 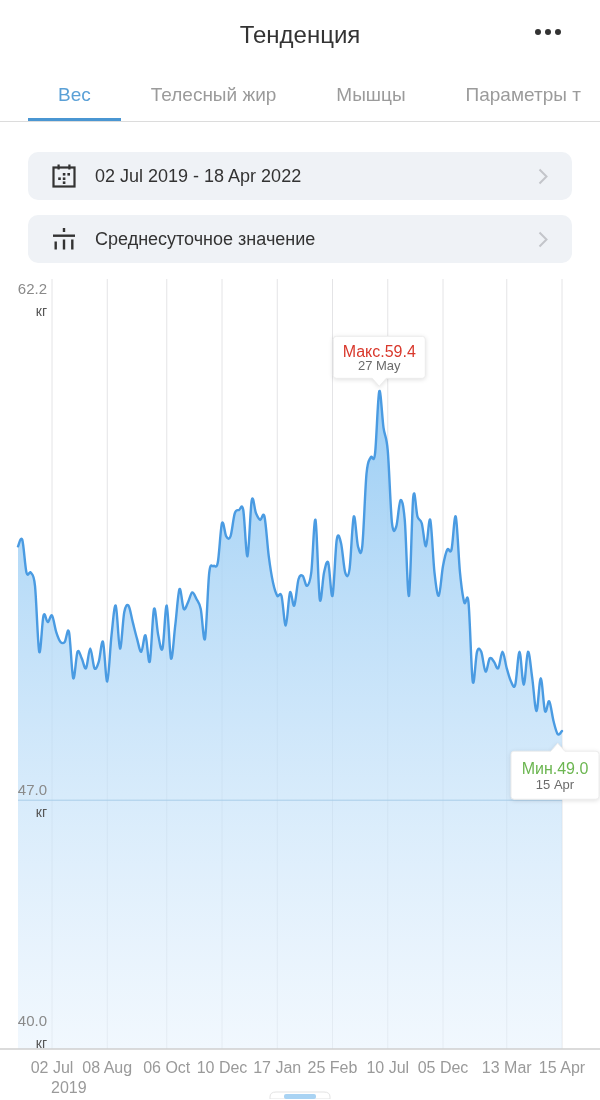 I want to click on tab: Параметры т, so click(x=517, y=95).